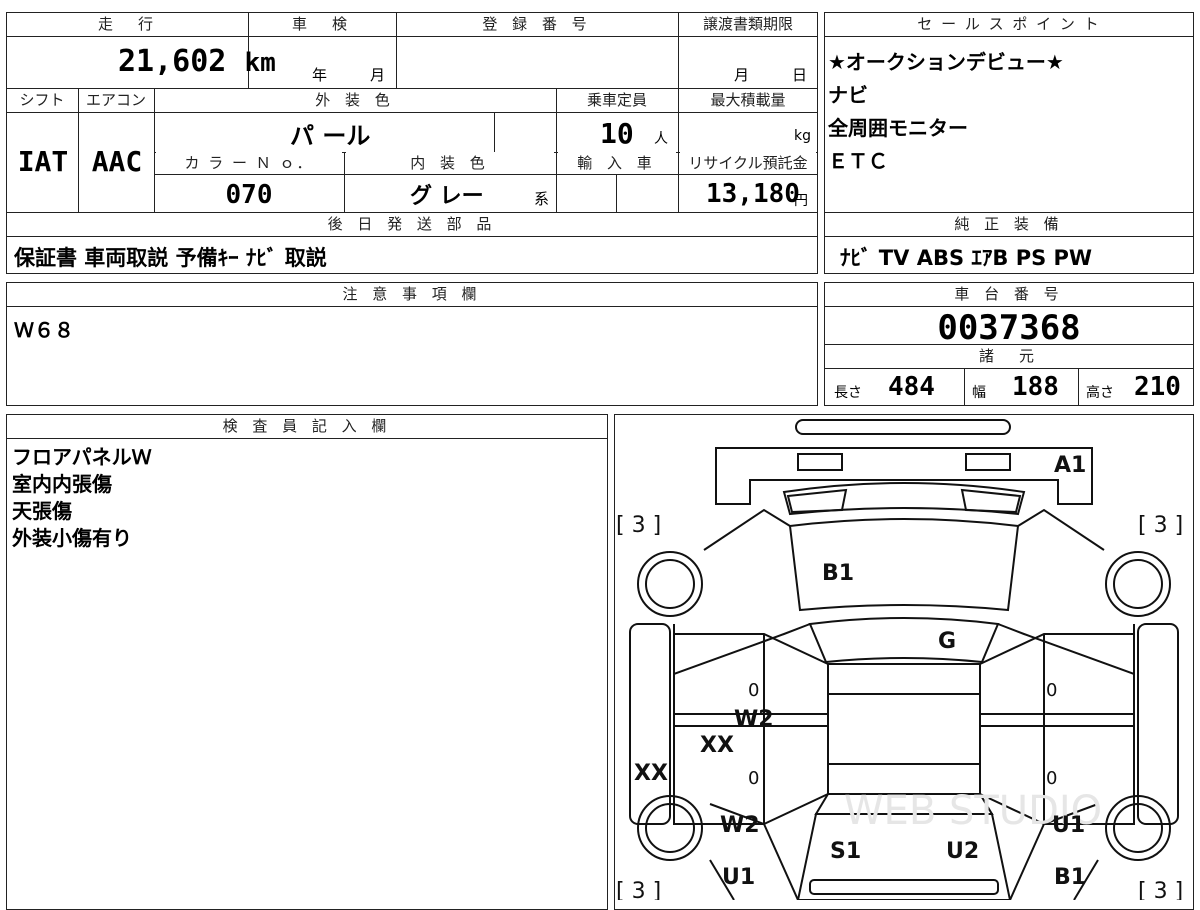  I want to click on inspector-line: 天張傷, so click(42, 511).